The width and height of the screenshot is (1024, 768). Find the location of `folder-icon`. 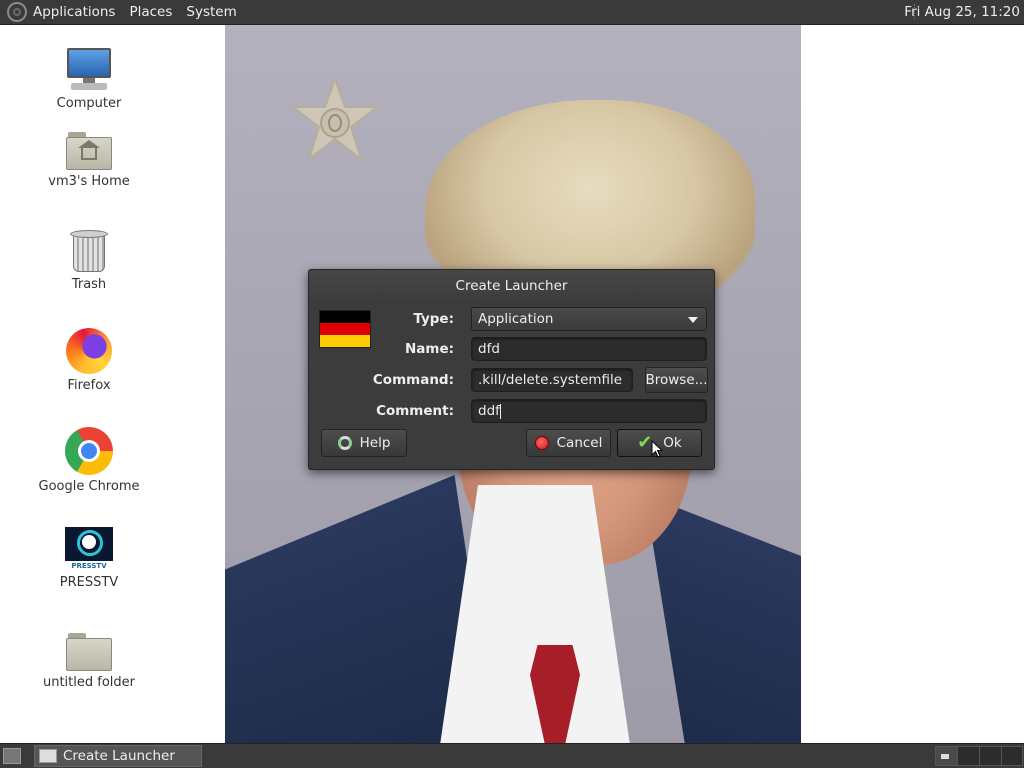

folder-icon is located at coordinates (89, 651).